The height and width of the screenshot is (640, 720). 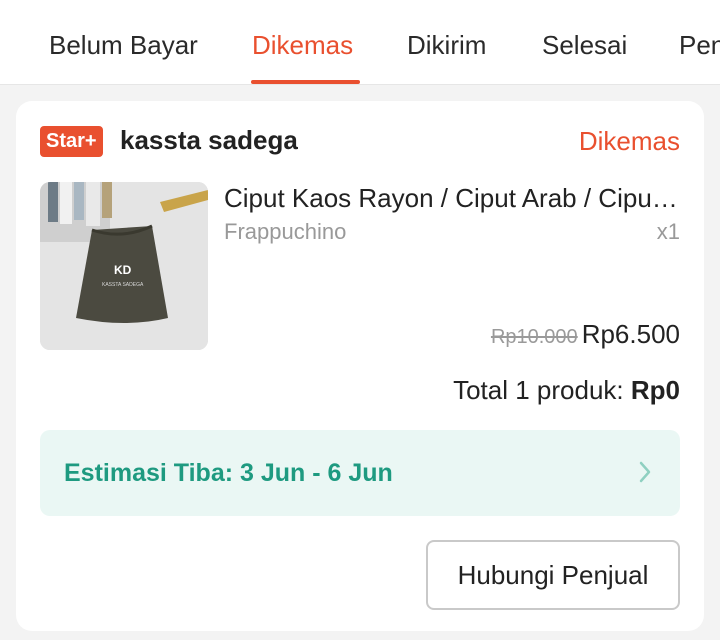 I want to click on discounted-price: Rp6.500, so click(x=630, y=334).